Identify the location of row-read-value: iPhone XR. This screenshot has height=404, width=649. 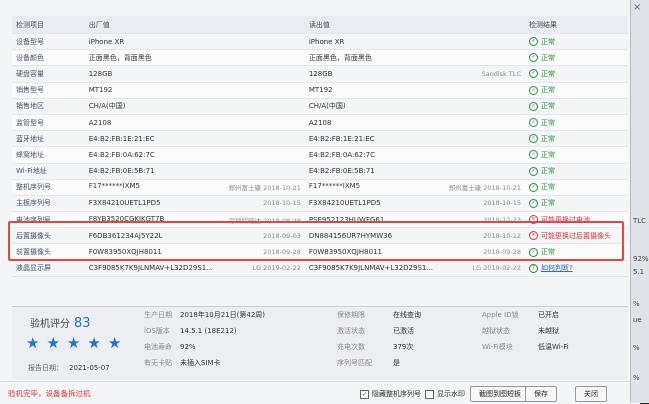
(414, 42).